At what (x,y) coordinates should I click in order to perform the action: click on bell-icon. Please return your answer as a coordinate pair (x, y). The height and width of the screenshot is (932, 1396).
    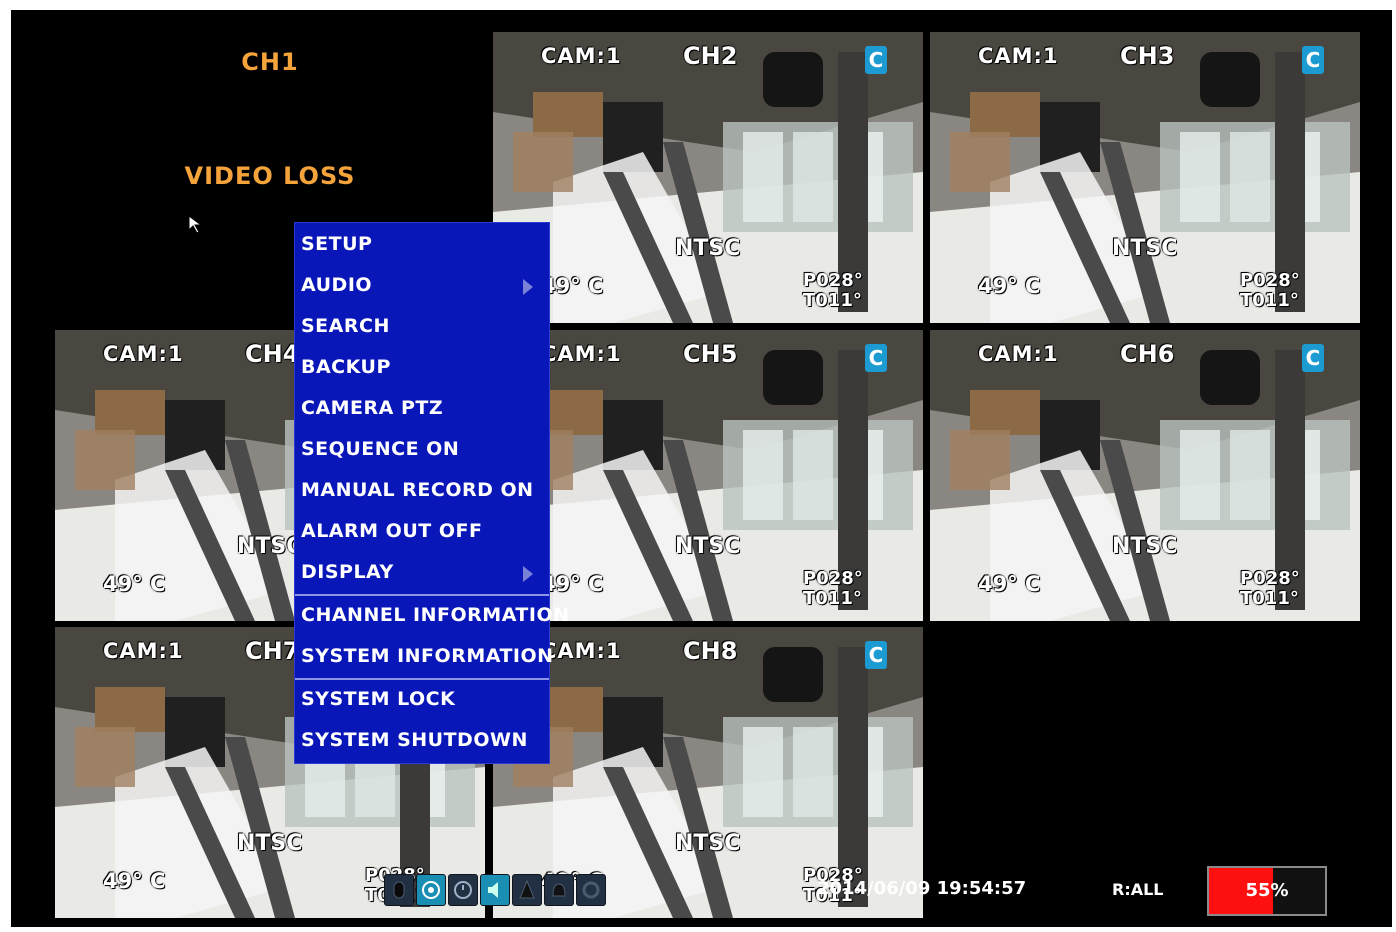
    Looking at the image, I should click on (559, 890).